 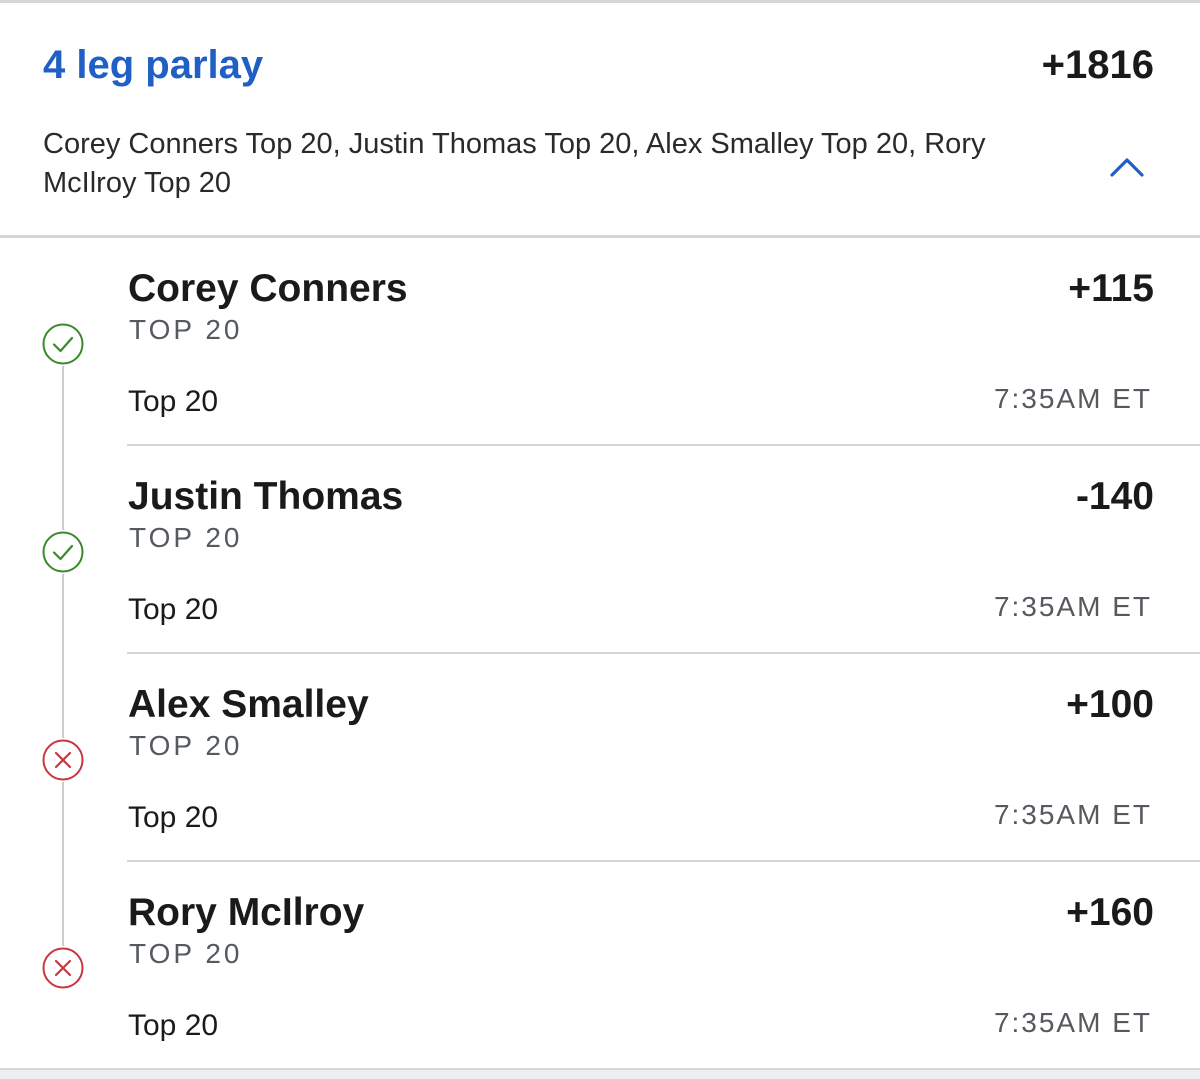 What do you see at coordinates (1111, 288) in the screenshot?
I see `leg-odds: +115` at bounding box center [1111, 288].